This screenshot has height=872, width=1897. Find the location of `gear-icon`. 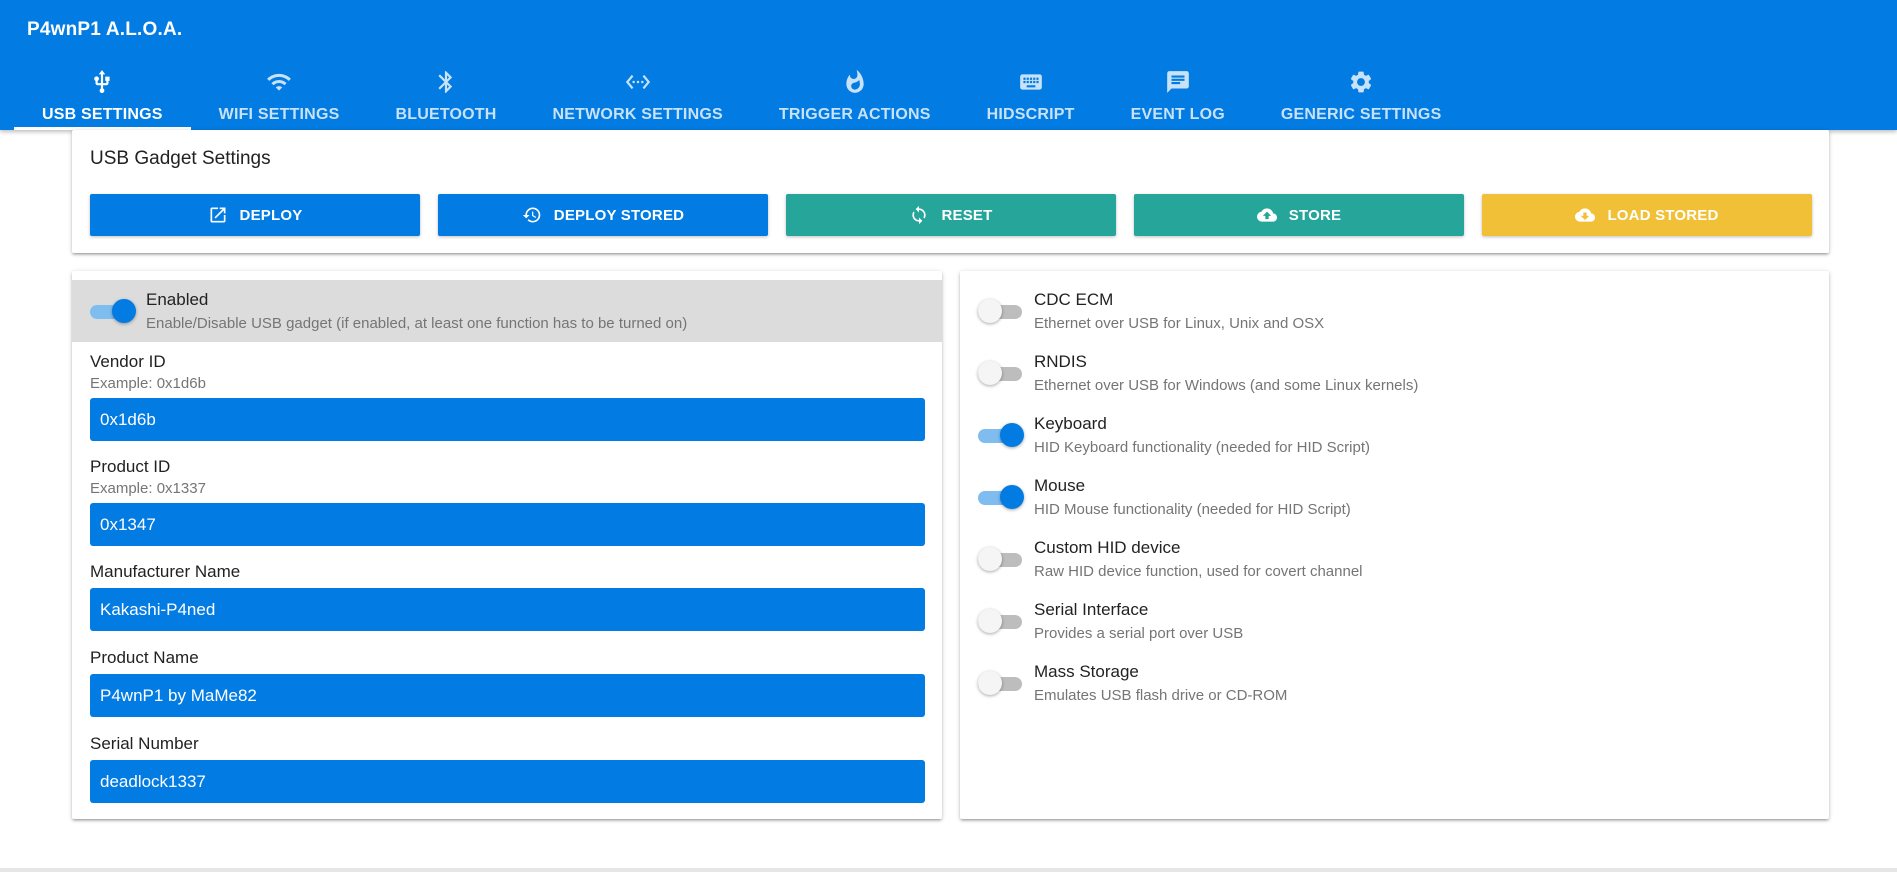

gear-icon is located at coordinates (1361, 82).